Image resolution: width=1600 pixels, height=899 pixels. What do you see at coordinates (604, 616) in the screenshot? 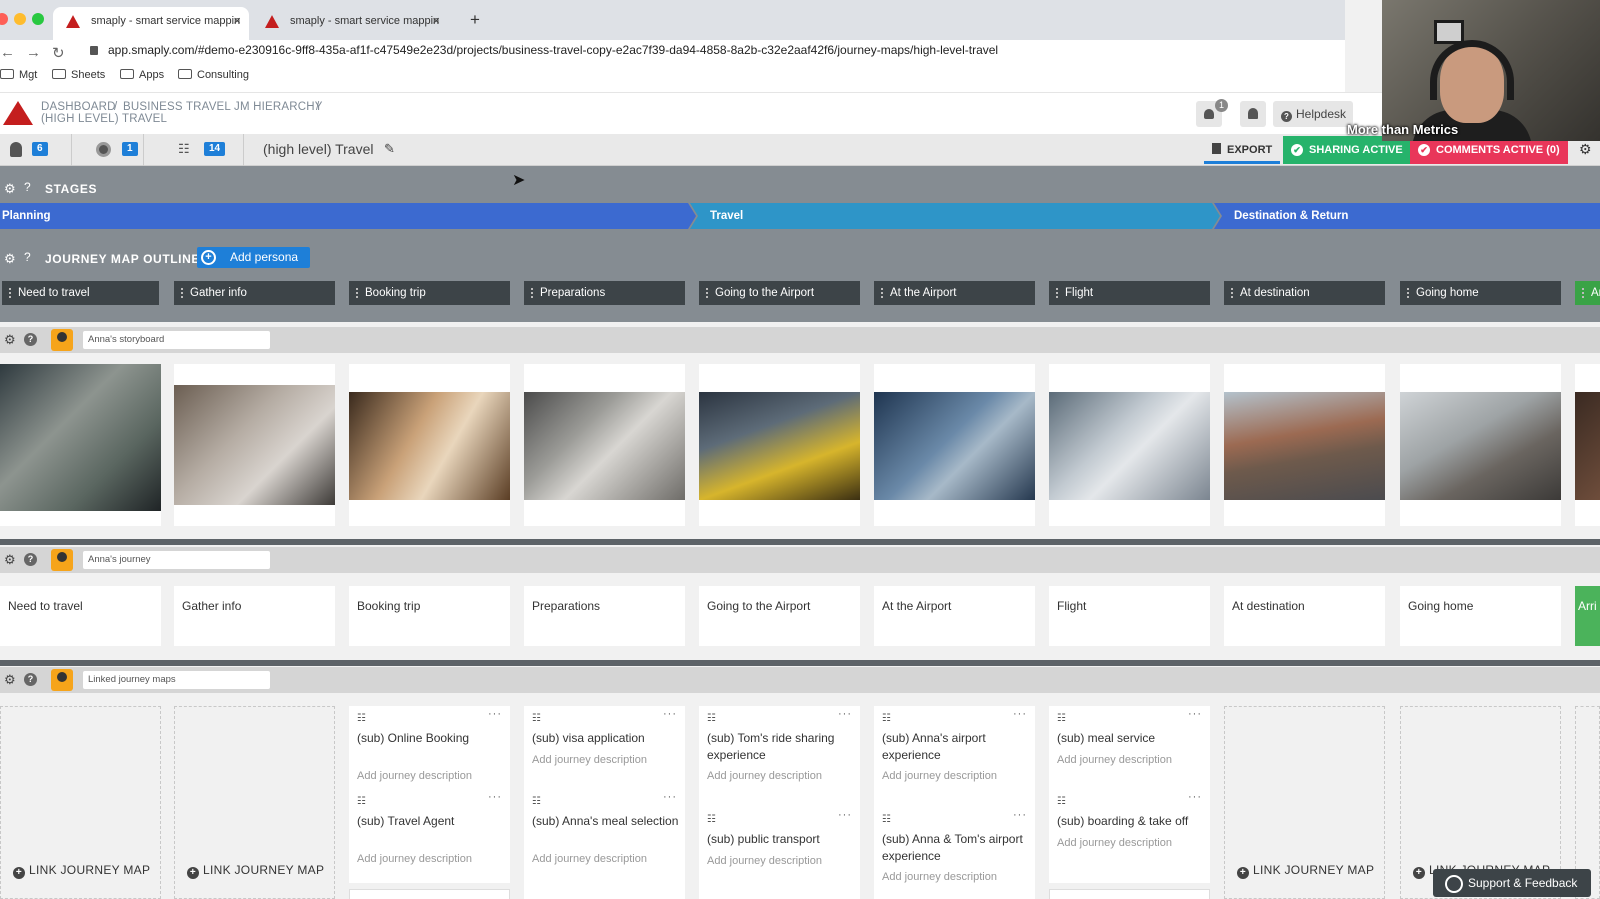
I see `journey-step-card: Preparations` at bounding box center [604, 616].